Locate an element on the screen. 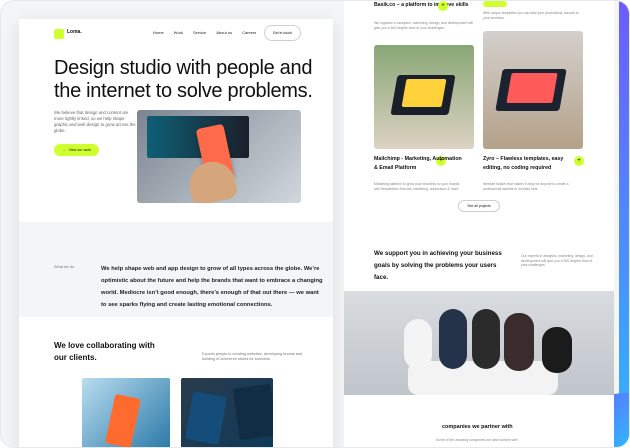  view-work-button: → View our work is located at coordinates (76, 150).